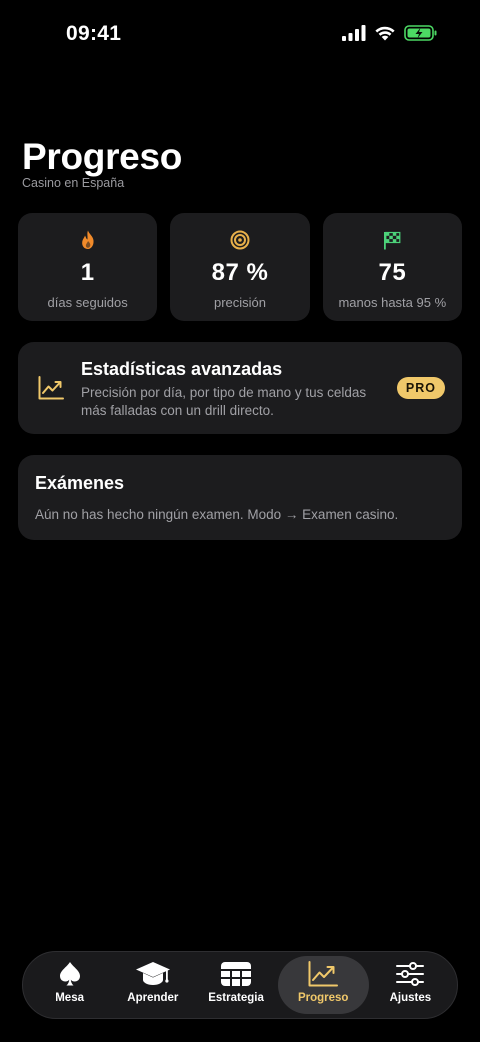  Describe the element at coordinates (410, 974) in the screenshot. I see `sliders-icon` at that location.